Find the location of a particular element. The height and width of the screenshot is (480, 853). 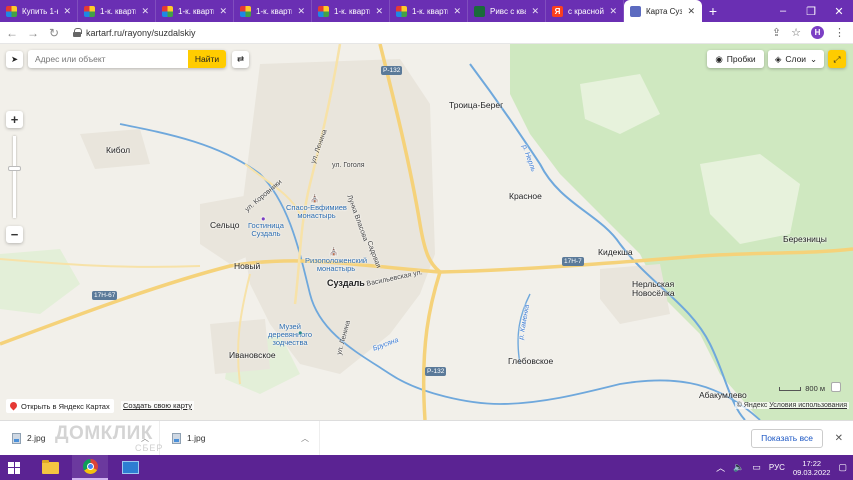

lock-icon is located at coordinates (77, 32).